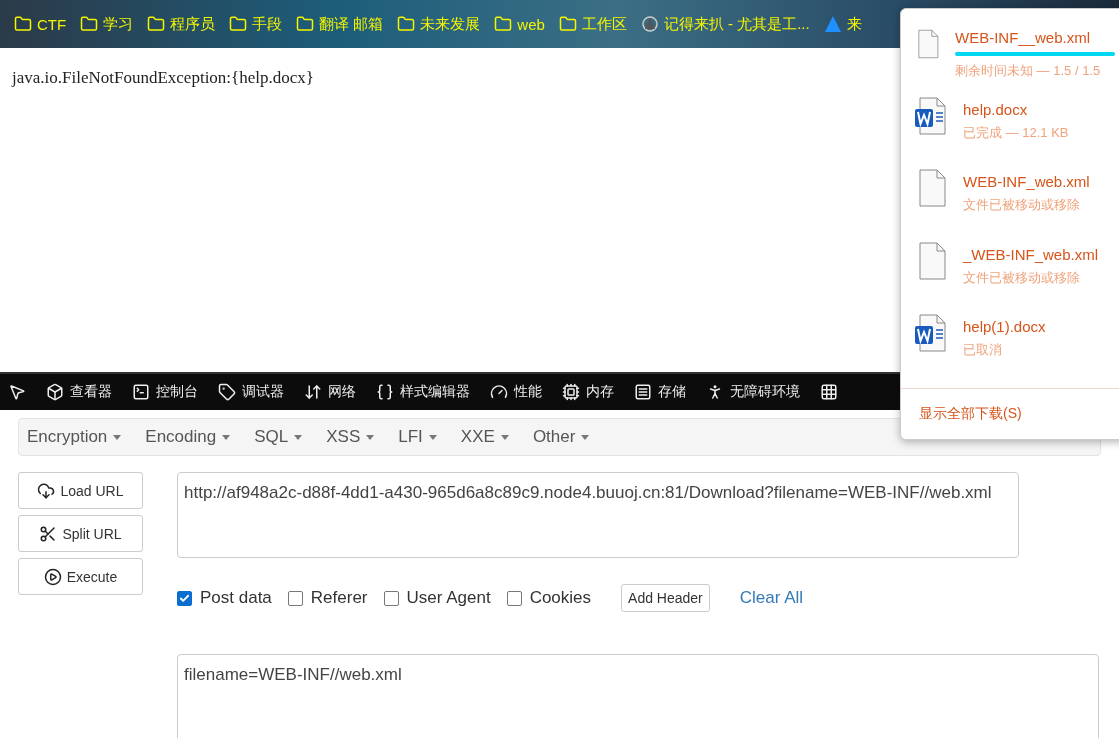  I want to click on word-document-icon, so click(932, 332).